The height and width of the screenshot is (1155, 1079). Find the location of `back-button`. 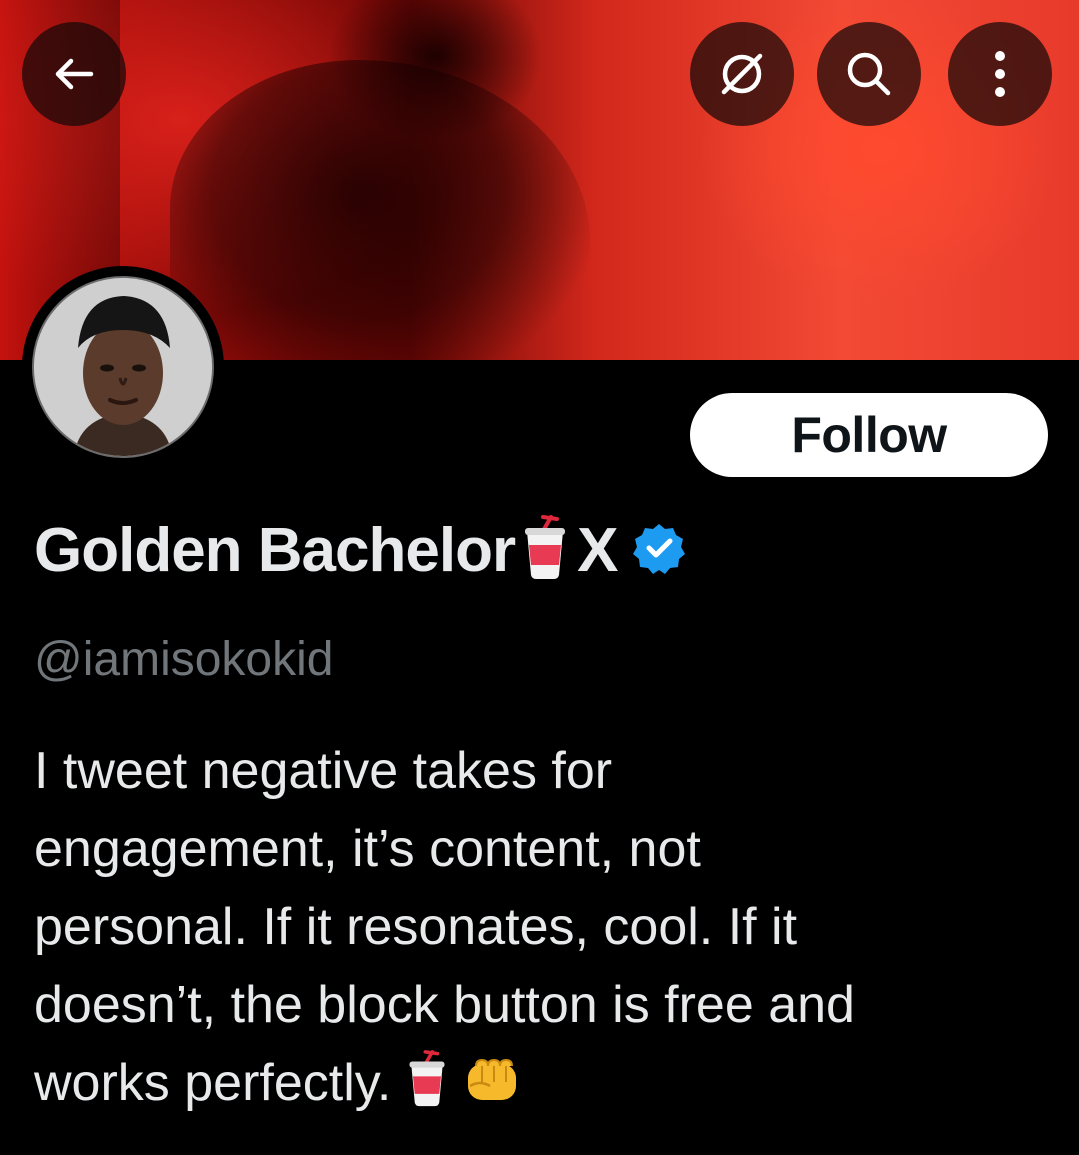

back-button is located at coordinates (74, 74).